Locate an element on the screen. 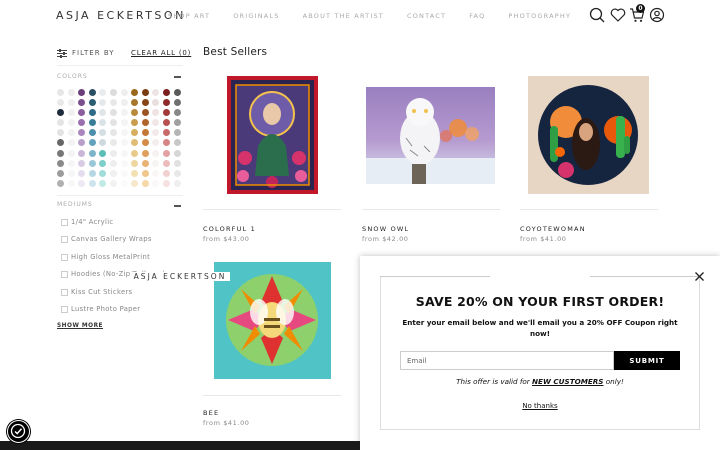 This screenshot has height=450, width=720. product-card: SNOW OWL from $42.00 is located at coordinates (431, 161).